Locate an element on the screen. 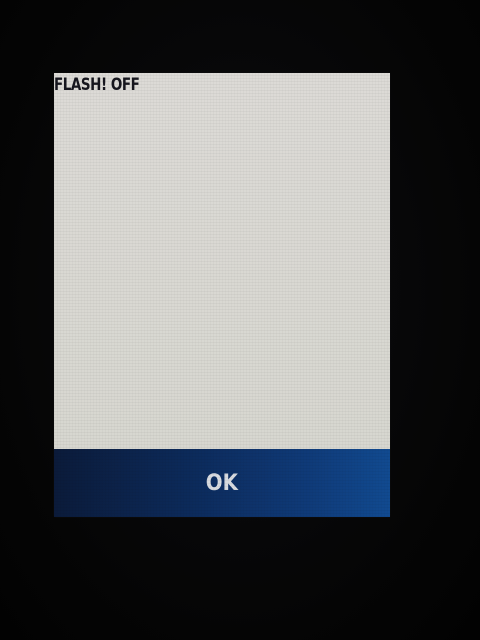 The height and width of the screenshot is (640, 480). softkey-bar: OK is located at coordinates (222, 483).